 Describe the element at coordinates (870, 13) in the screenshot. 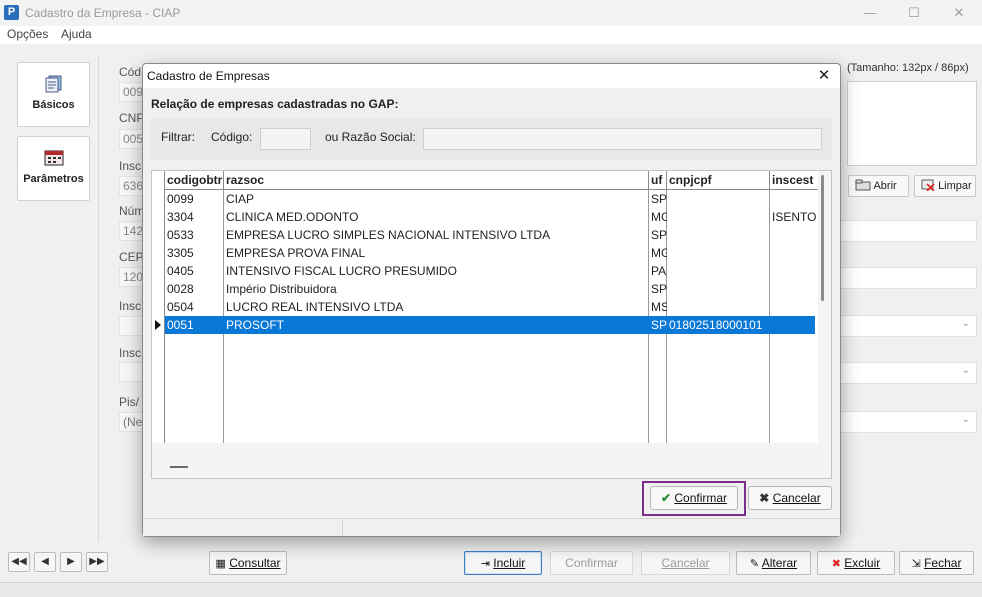

I see `minimize-button: —` at that location.